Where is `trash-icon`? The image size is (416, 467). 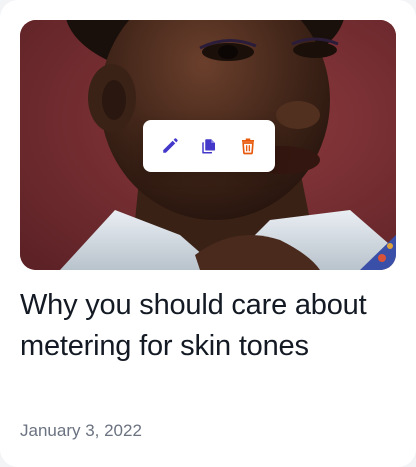 trash-icon is located at coordinates (247, 146).